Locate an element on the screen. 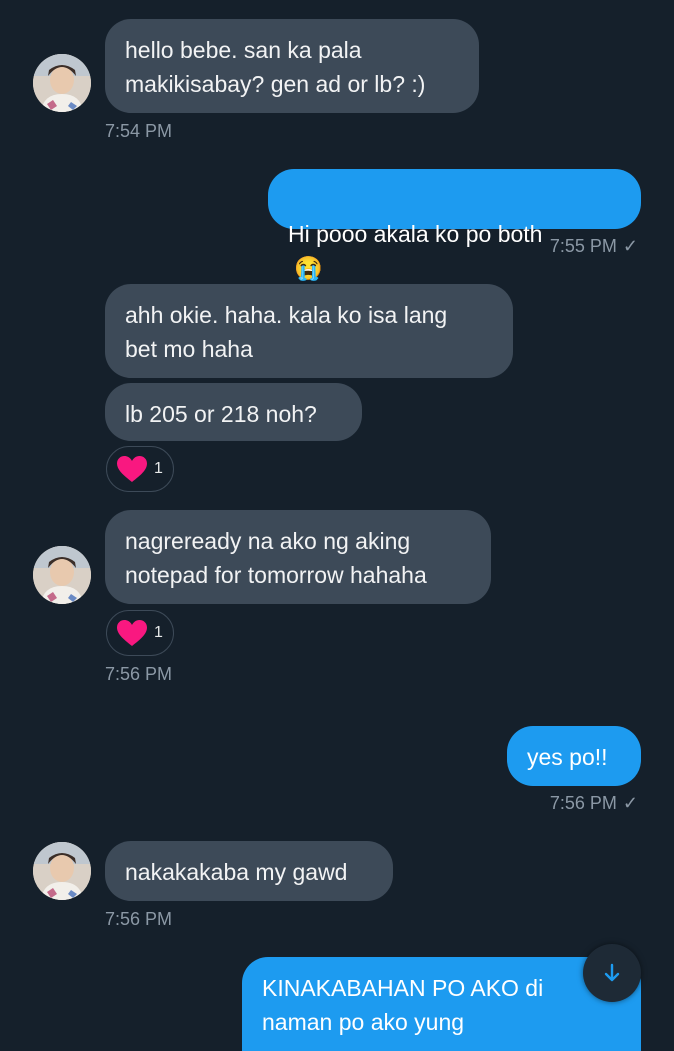  arrow-down-icon is located at coordinates (612, 972).